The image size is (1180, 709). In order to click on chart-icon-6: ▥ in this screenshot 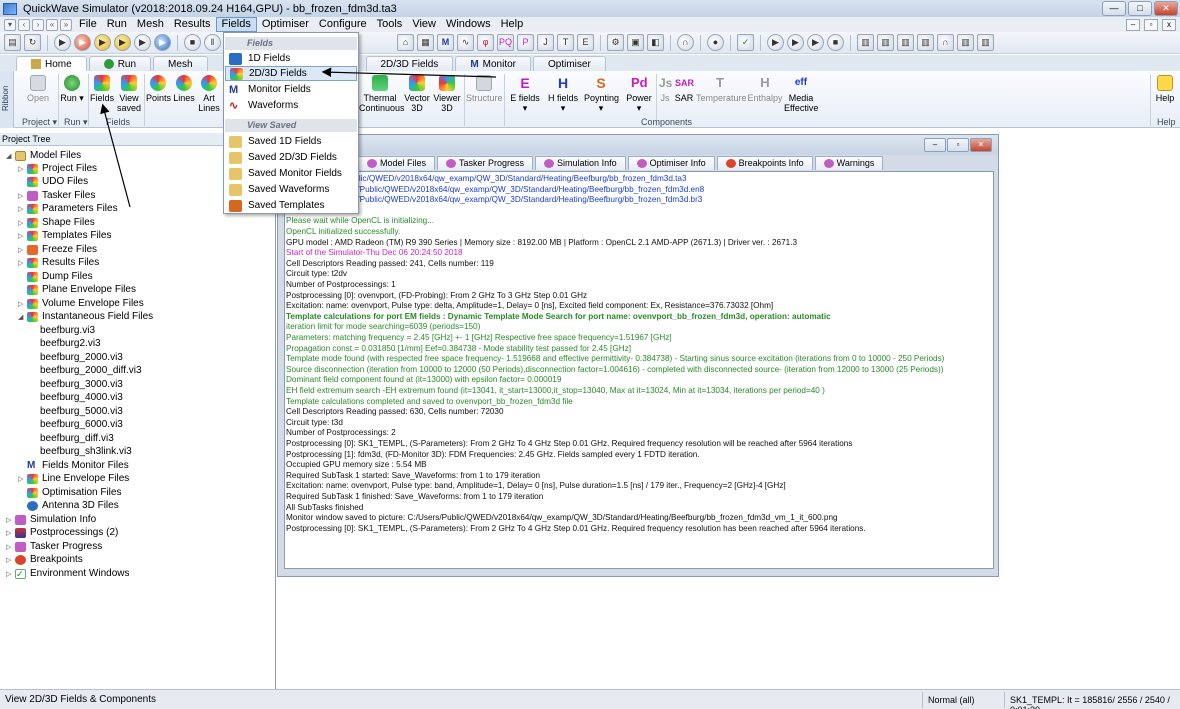, I will do `click(965, 42)`.